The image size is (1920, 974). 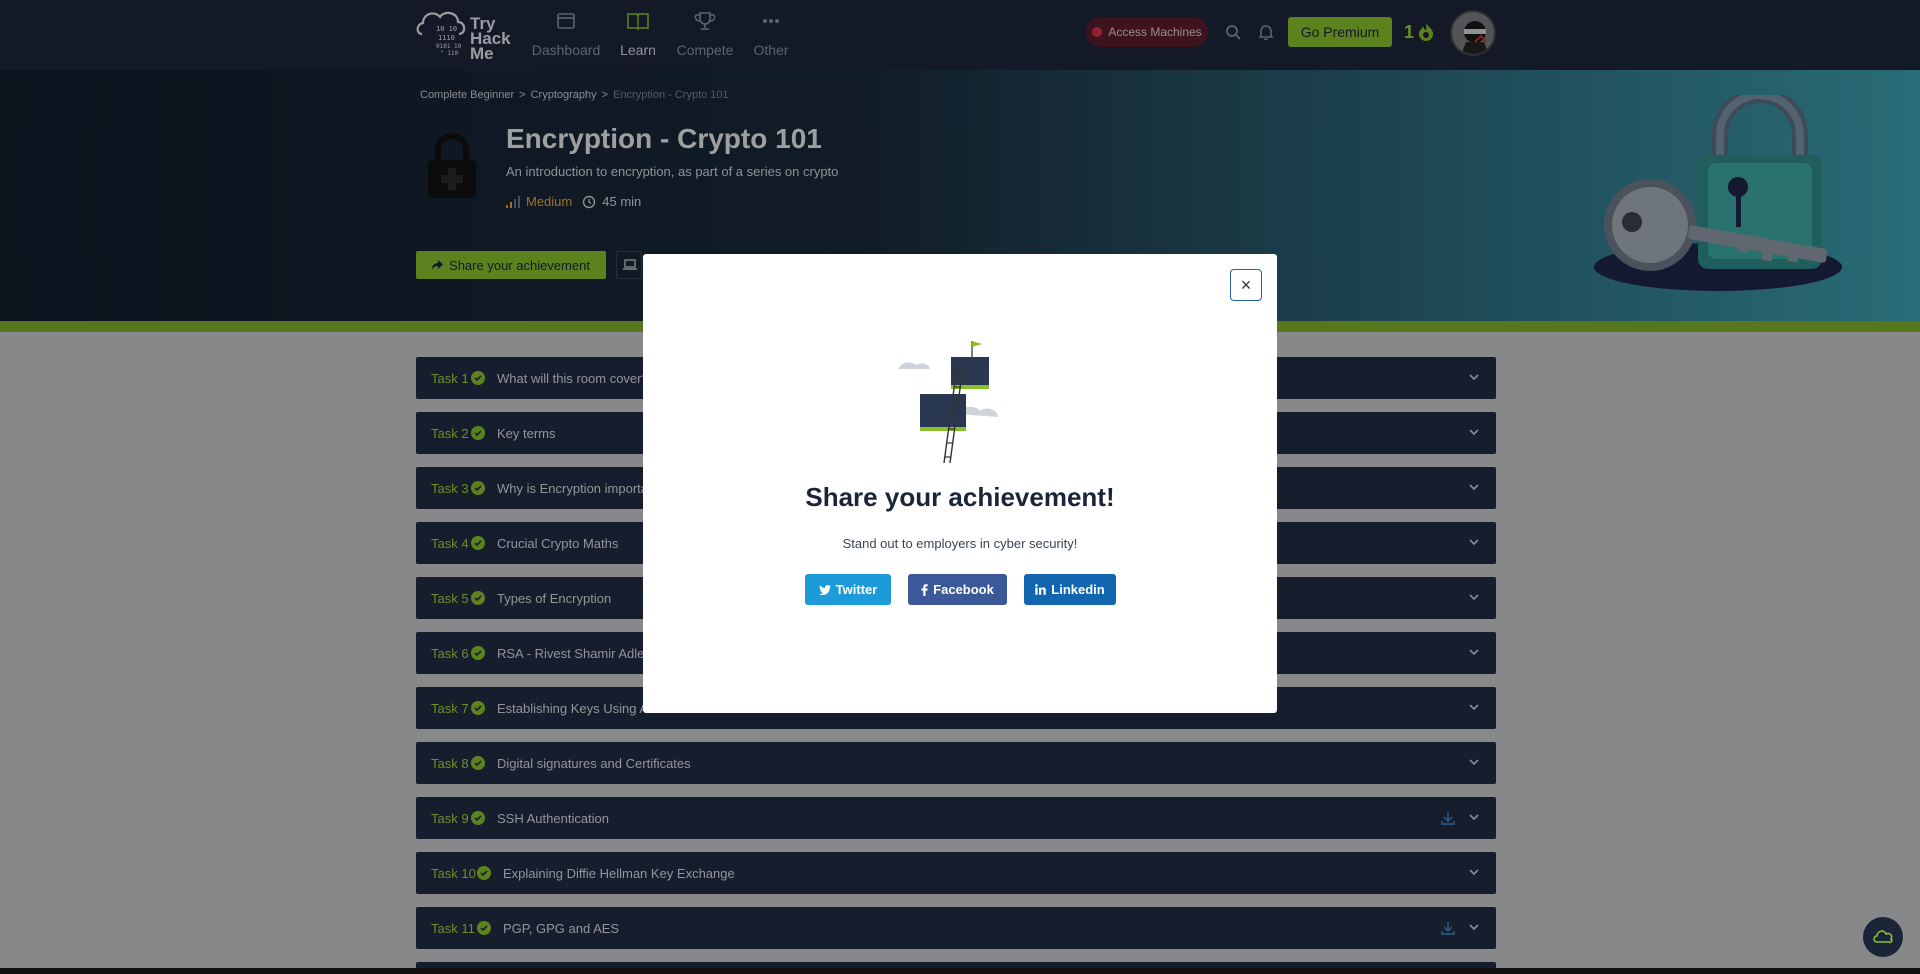 I want to click on twitter-icon, so click(x=824, y=589).